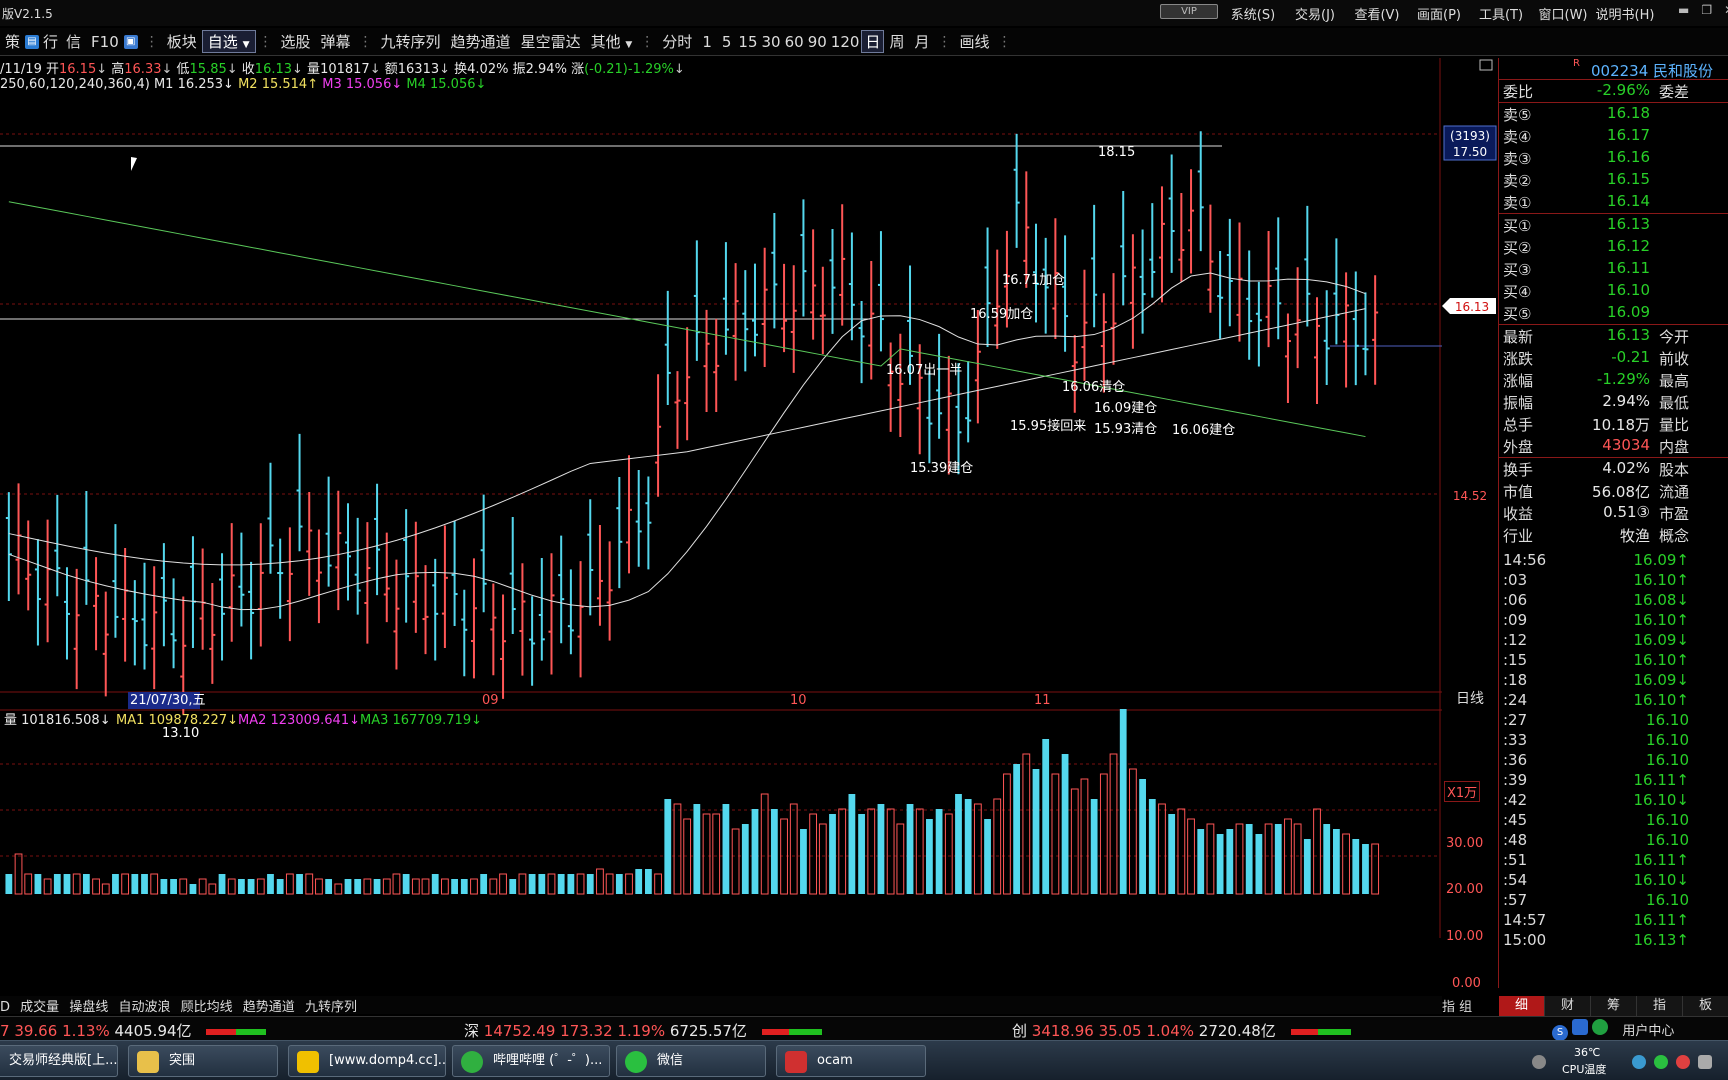 This screenshot has height=1080, width=1728. What do you see at coordinates (331, 1007) in the screenshot?
I see `ind-tab-nine-turn: 九转序列` at bounding box center [331, 1007].